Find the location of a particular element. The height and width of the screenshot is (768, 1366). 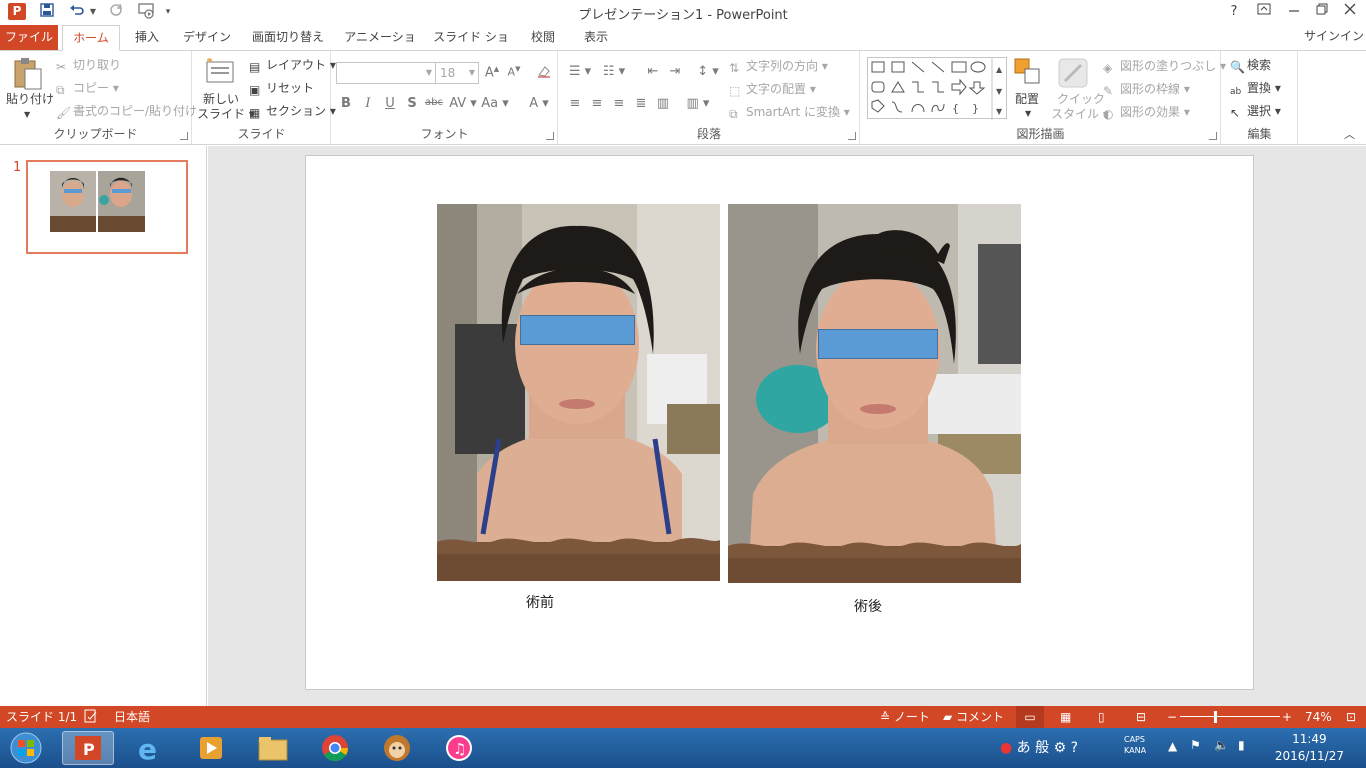

volume-icon: 🔈 is located at coordinates (1221, 745).